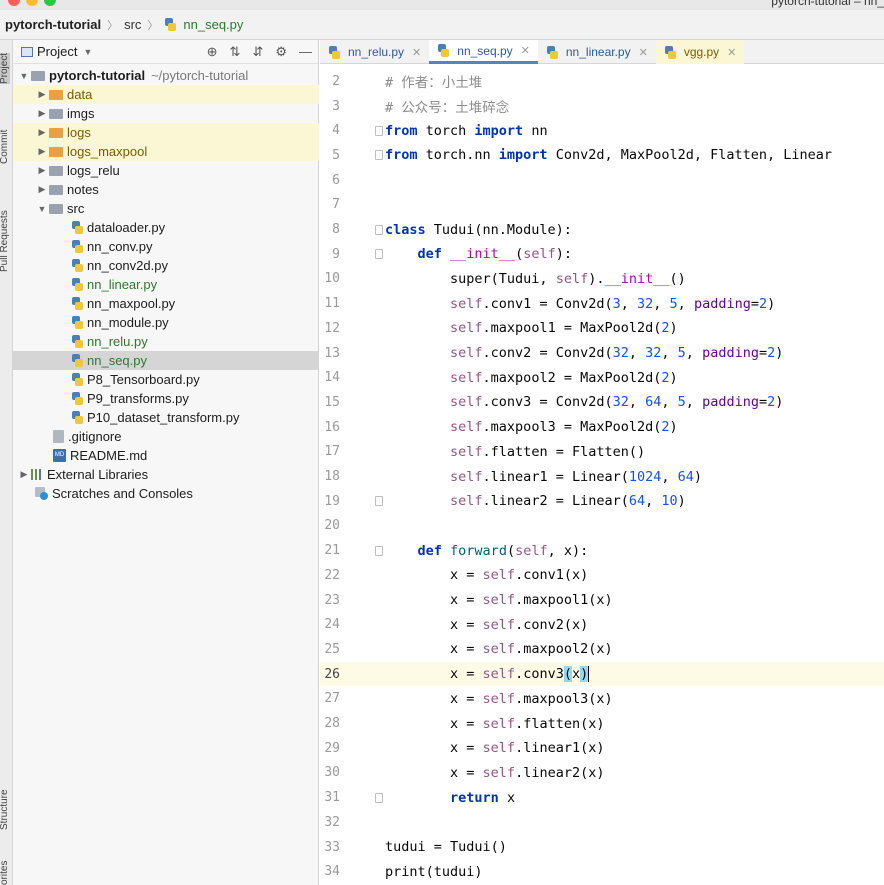  What do you see at coordinates (5, 873) in the screenshot?
I see `favorites-tool-button: orites` at bounding box center [5, 873].